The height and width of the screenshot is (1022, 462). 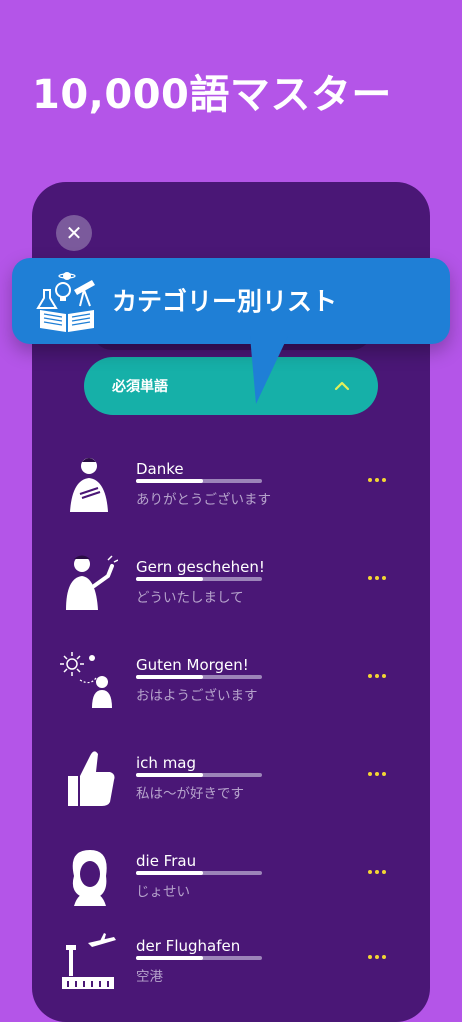 What do you see at coordinates (160, 469) in the screenshot?
I see `word-term: Danke` at bounding box center [160, 469].